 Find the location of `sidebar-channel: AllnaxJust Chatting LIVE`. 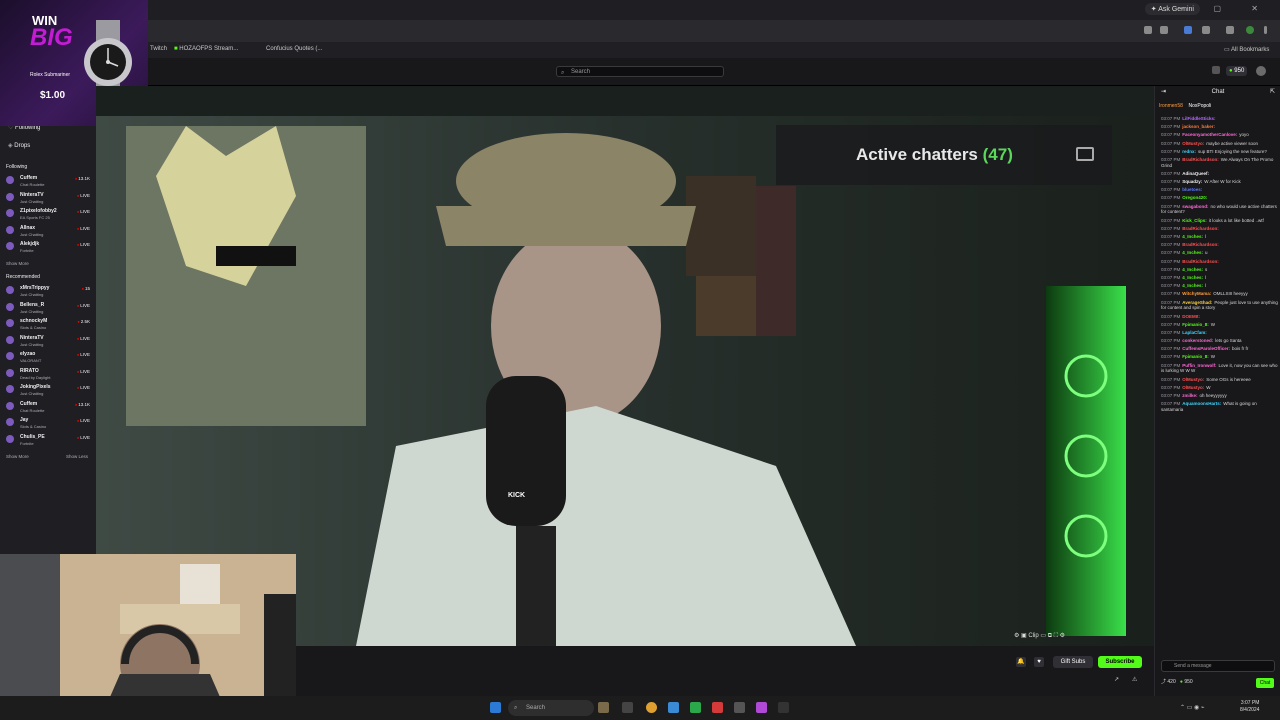

sidebar-channel: AllnaxJust Chatting LIVE is located at coordinates (49, 232).